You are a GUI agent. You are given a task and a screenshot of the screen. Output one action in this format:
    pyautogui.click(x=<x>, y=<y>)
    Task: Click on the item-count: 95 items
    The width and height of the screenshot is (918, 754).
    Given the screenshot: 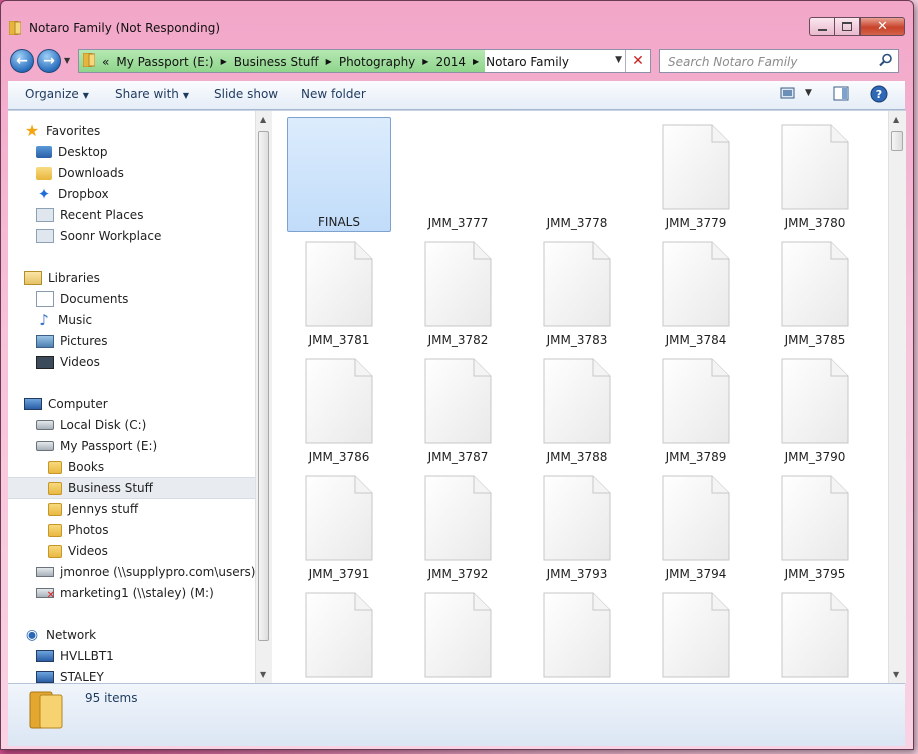 What is the action you would take?
    pyautogui.click(x=111, y=698)
    